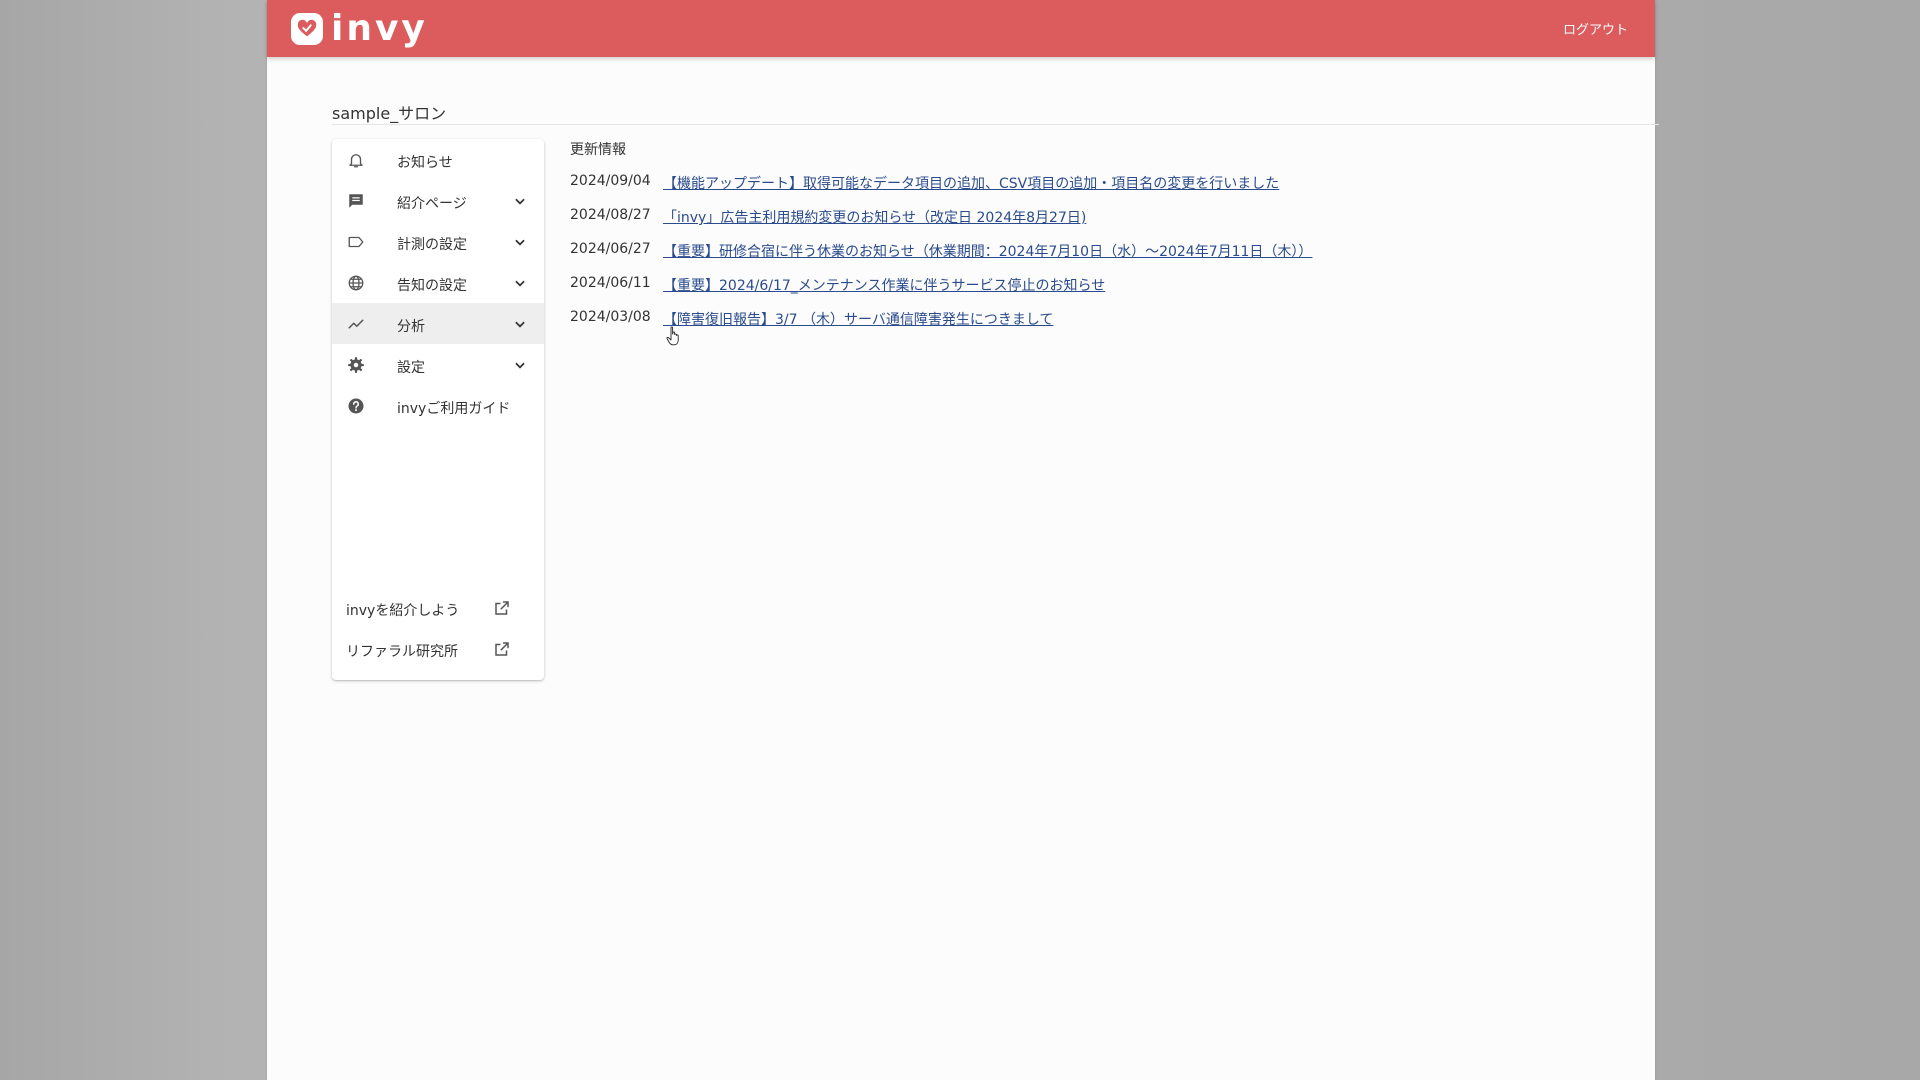  I want to click on sidebar-item-notice: お知らせ, so click(438, 159).